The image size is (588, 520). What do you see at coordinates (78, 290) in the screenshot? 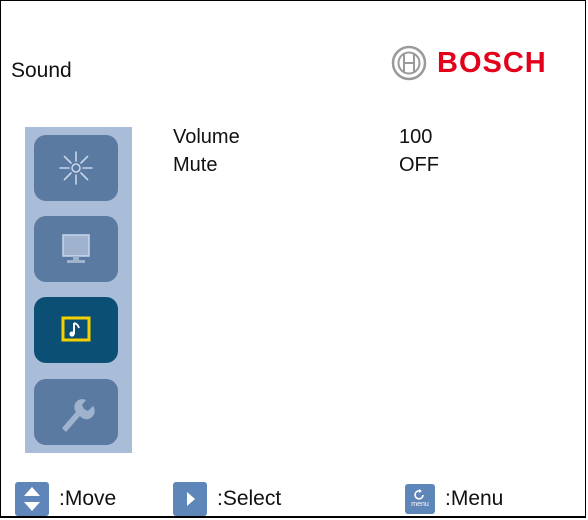
I see `menu-sidebar` at bounding box center [78, 290].